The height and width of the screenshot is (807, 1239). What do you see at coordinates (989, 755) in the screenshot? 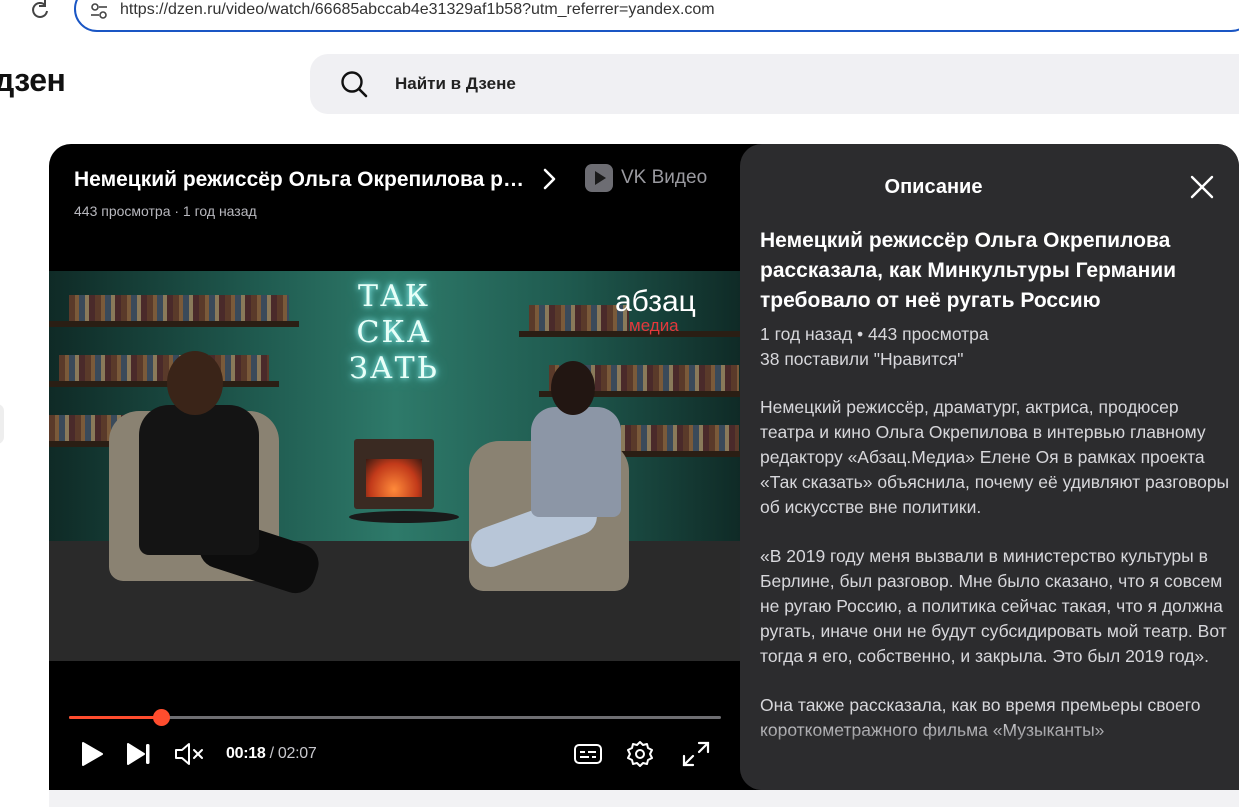
I see `scroll-fade` at bounding box center [989, 755].